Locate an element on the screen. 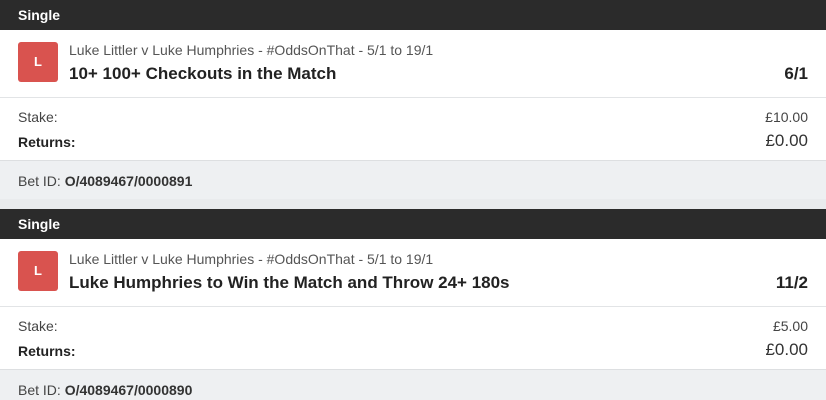 The width and height of the screenshot is (826, 400). market-name: 10+ 100+ Checkouts in the Match is located at coordinates (203, 73).